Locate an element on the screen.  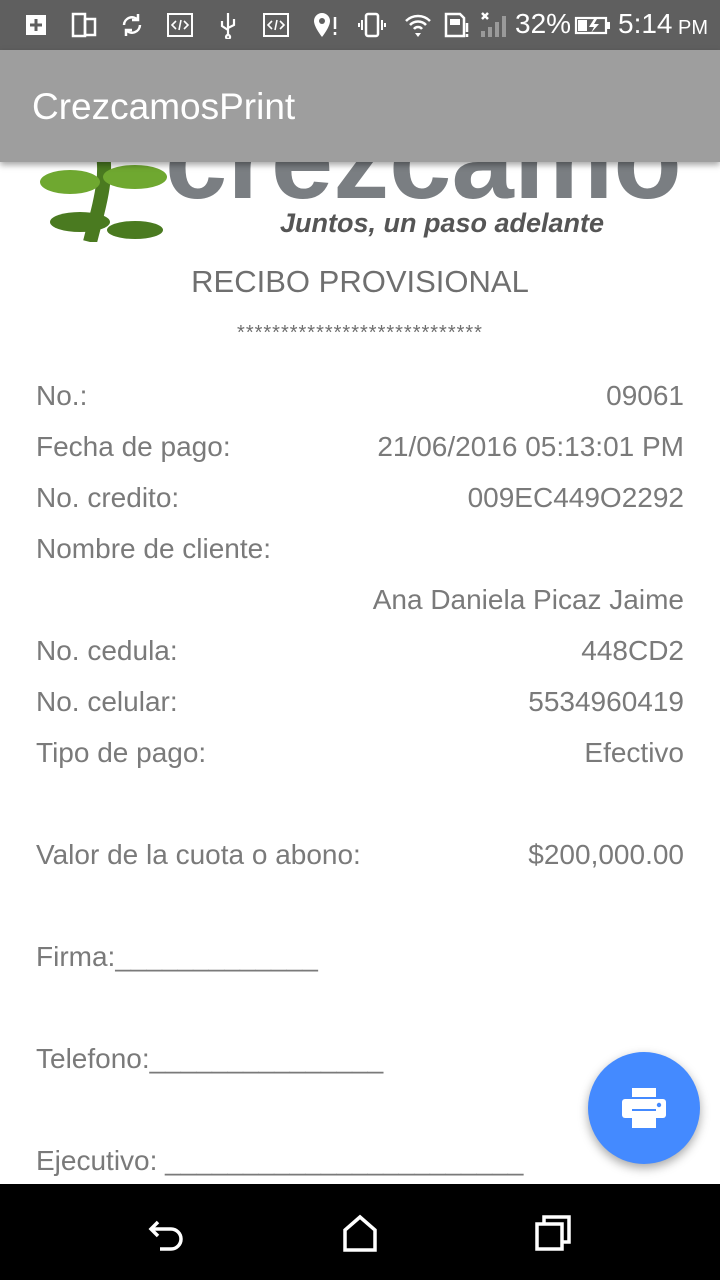
print-button is located at coordinates (644, 1108).